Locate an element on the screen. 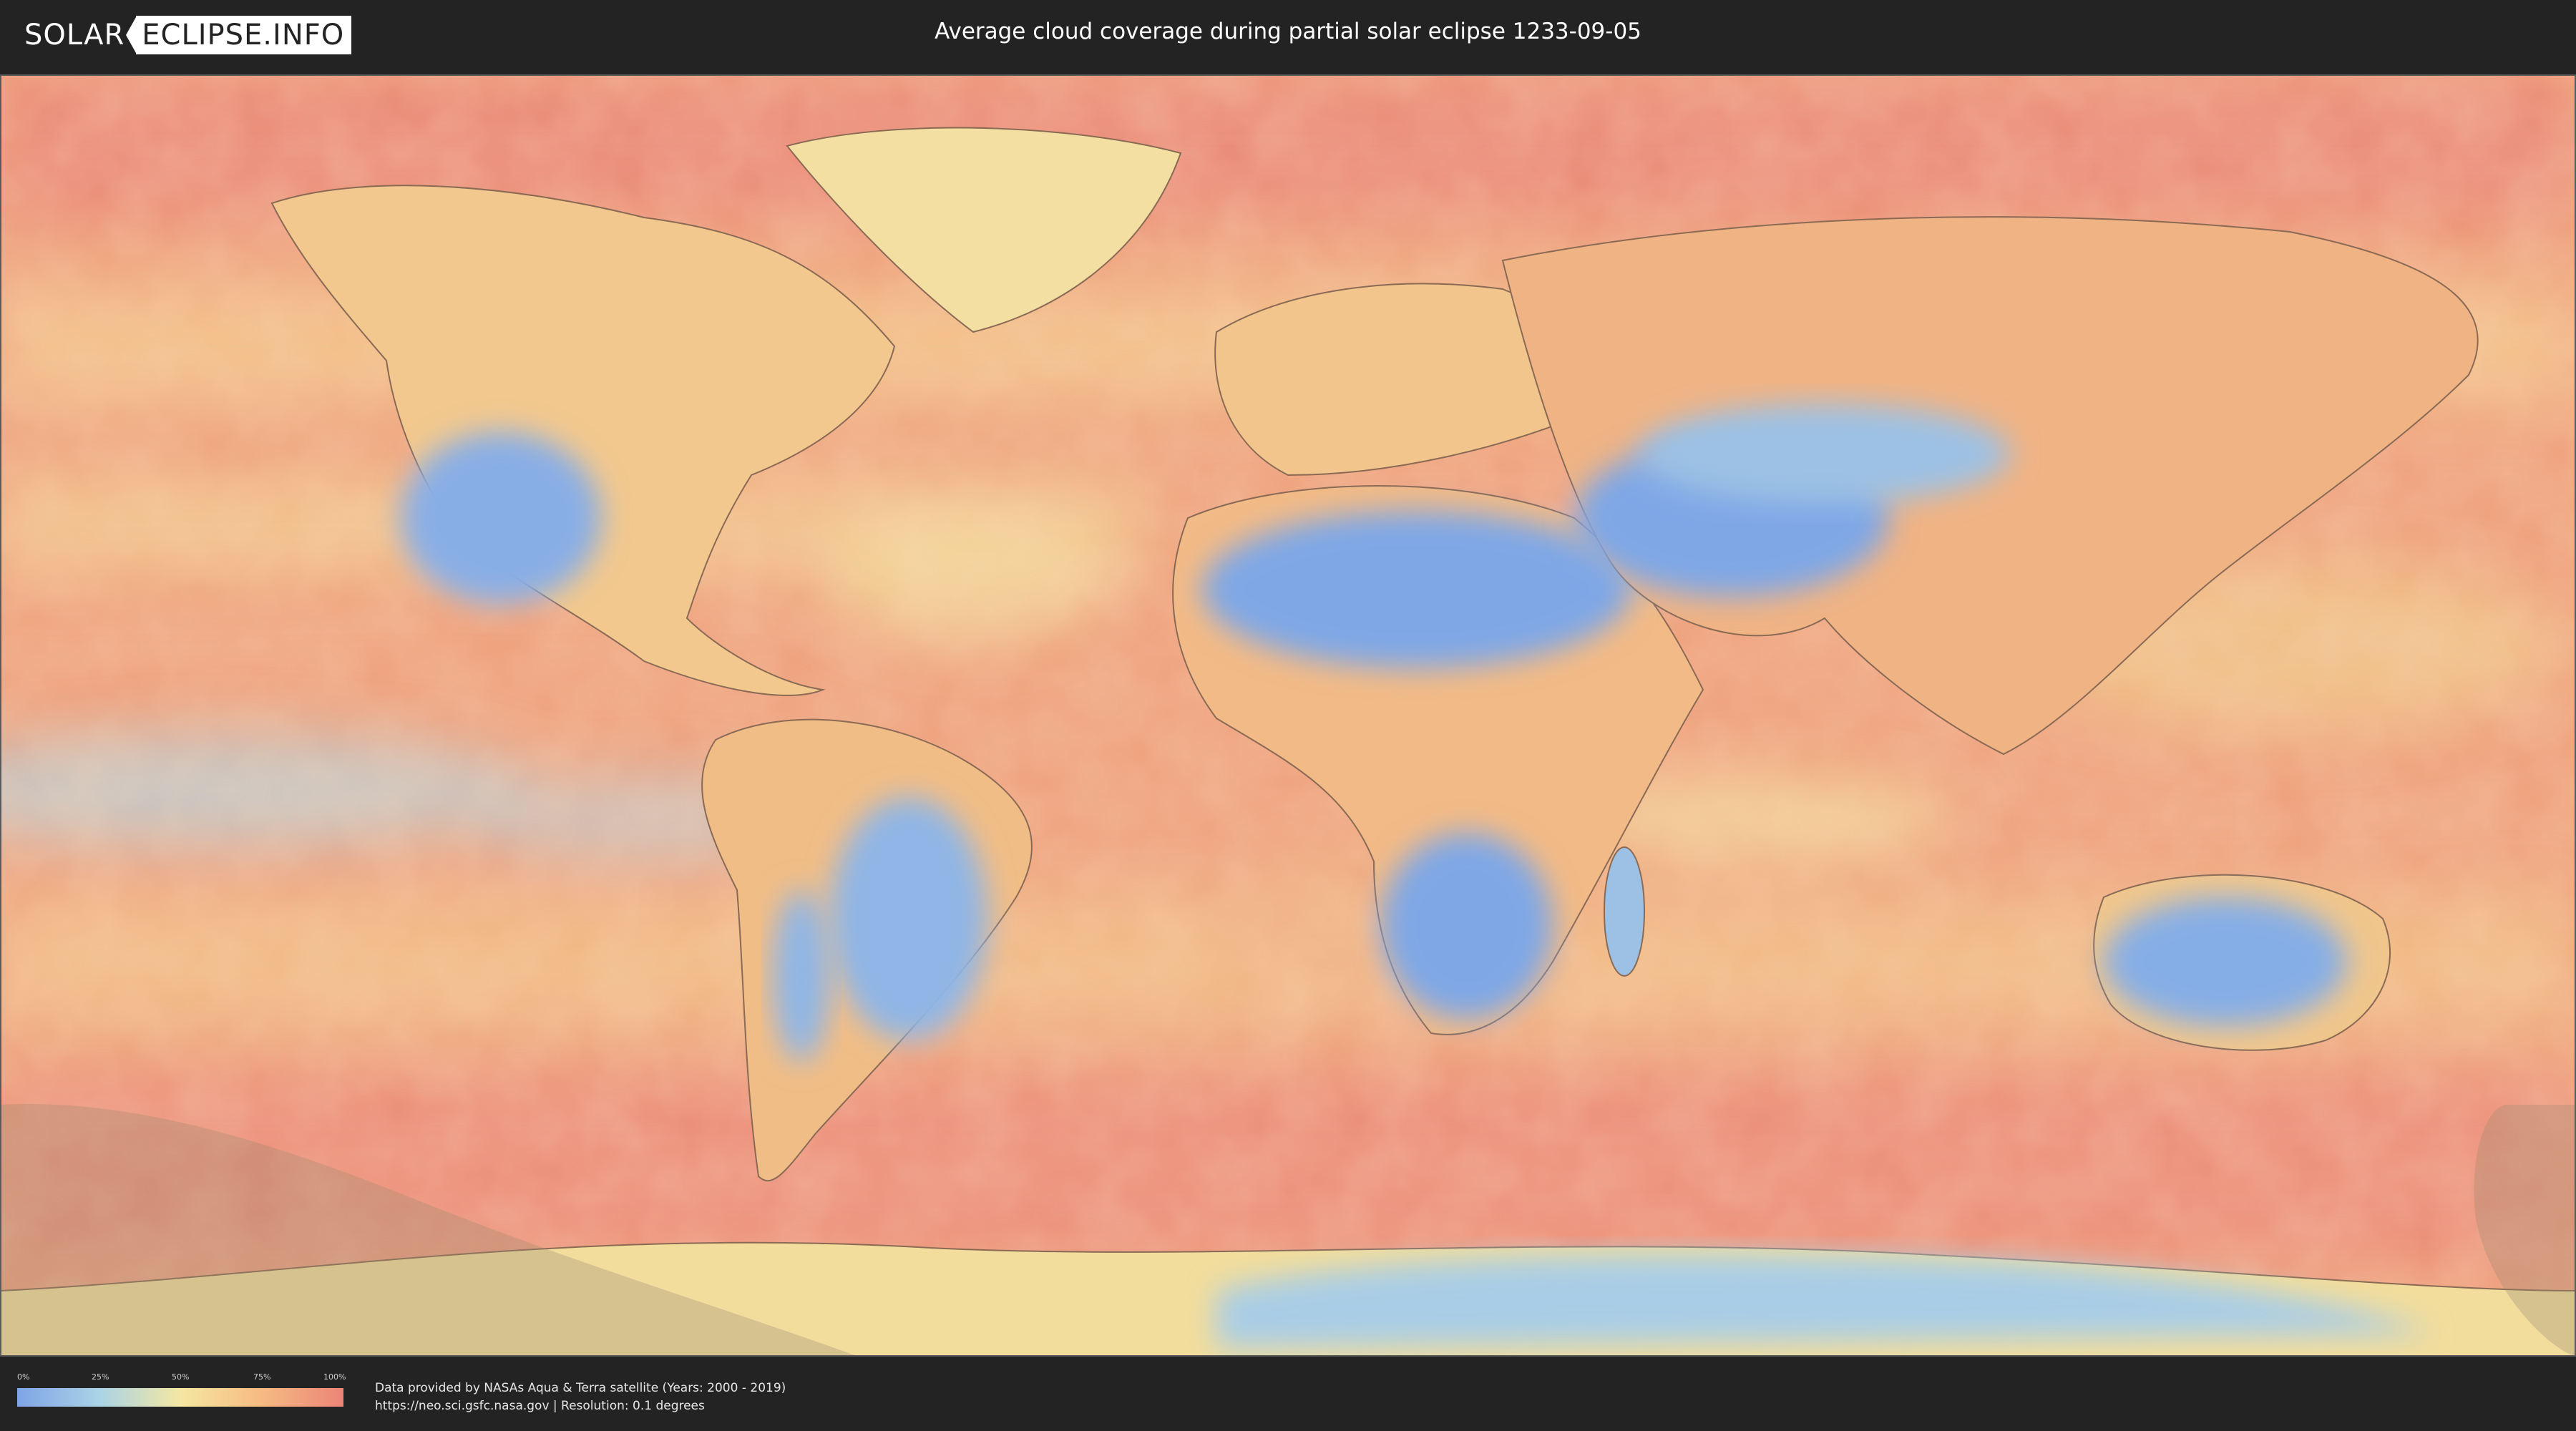 The image size is (2576, 1431). australia is located at coordinates (2242, 963).